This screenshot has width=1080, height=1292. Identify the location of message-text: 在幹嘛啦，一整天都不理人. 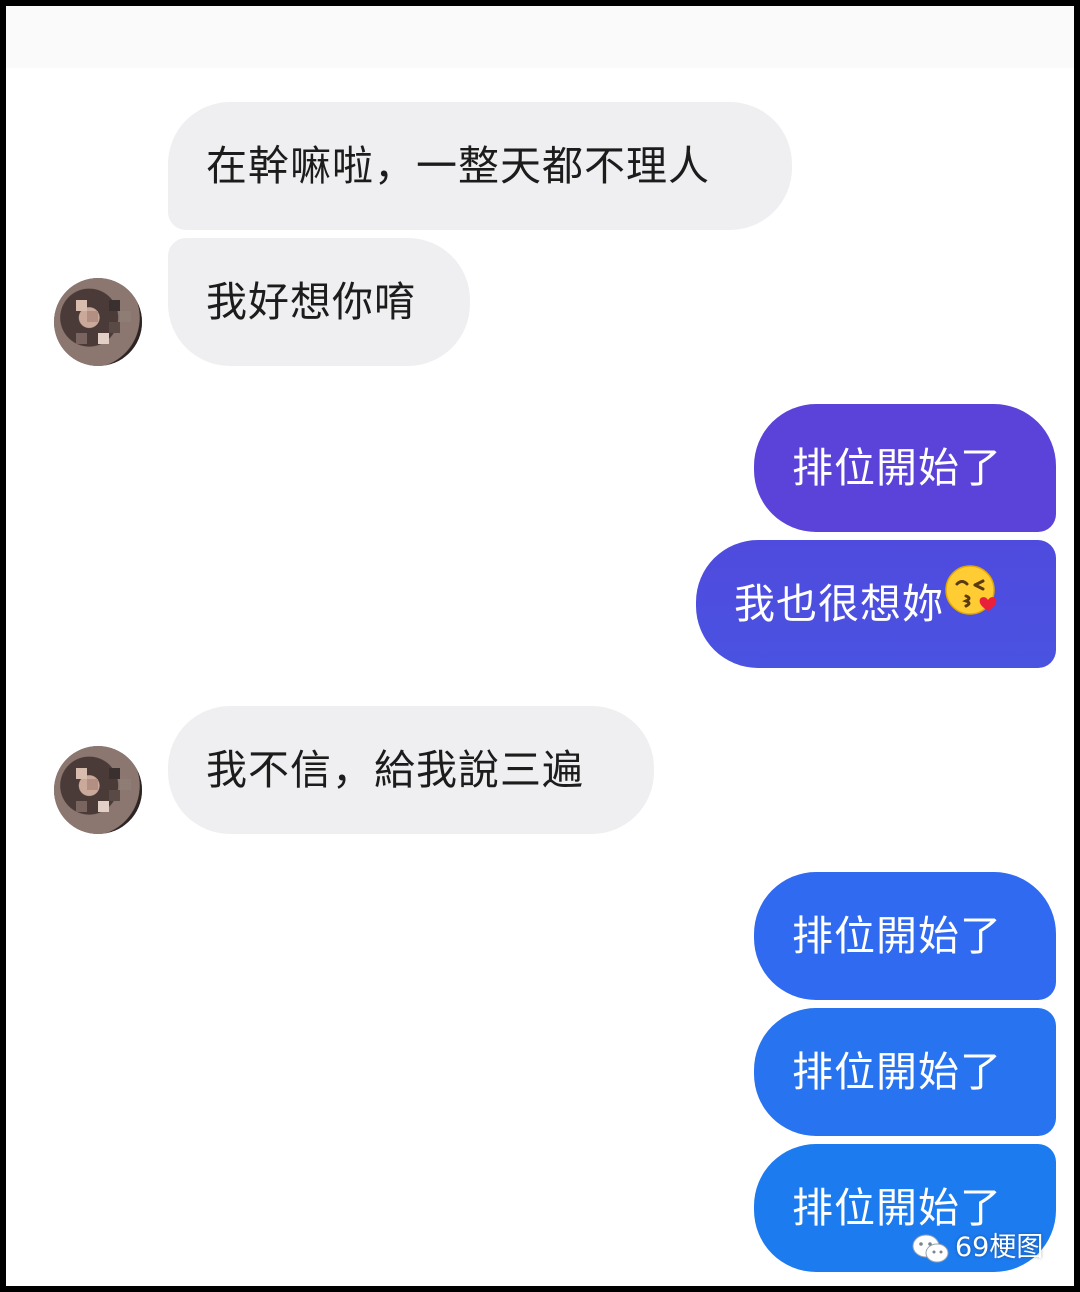
(458, 166).